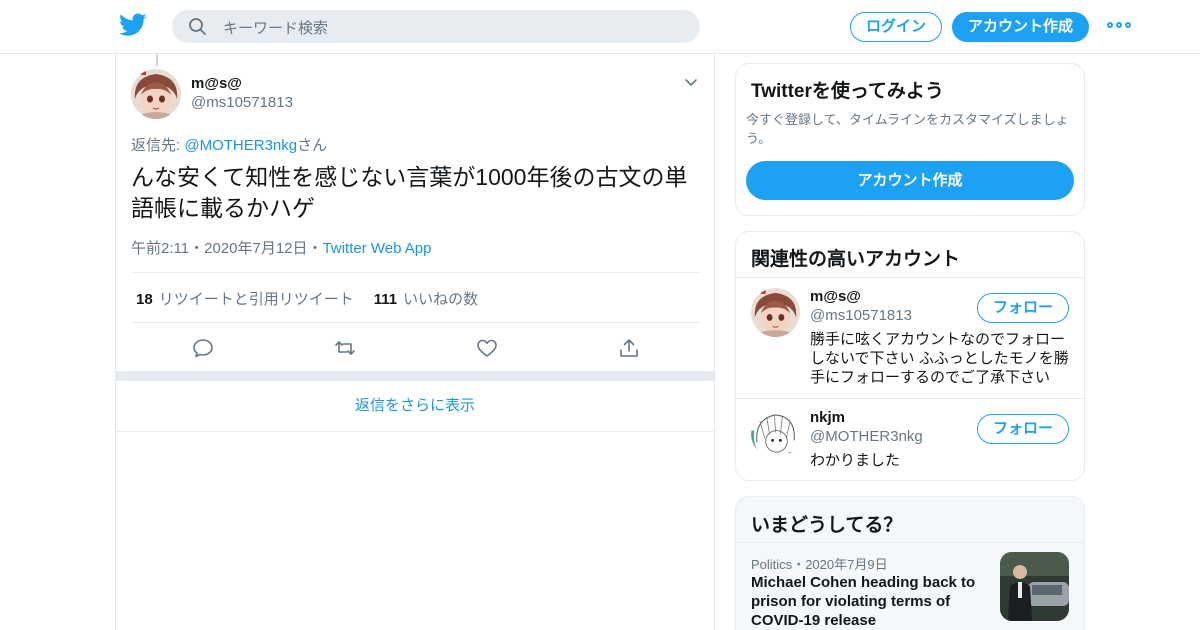 The width and height of the screenshot is (1200, 630). Describe the element at coordinates (907, 129) in the screenshot. I see `promo-description: 今すぐ登録して、タイムラインをカスタマイズしましょう。` at that location.